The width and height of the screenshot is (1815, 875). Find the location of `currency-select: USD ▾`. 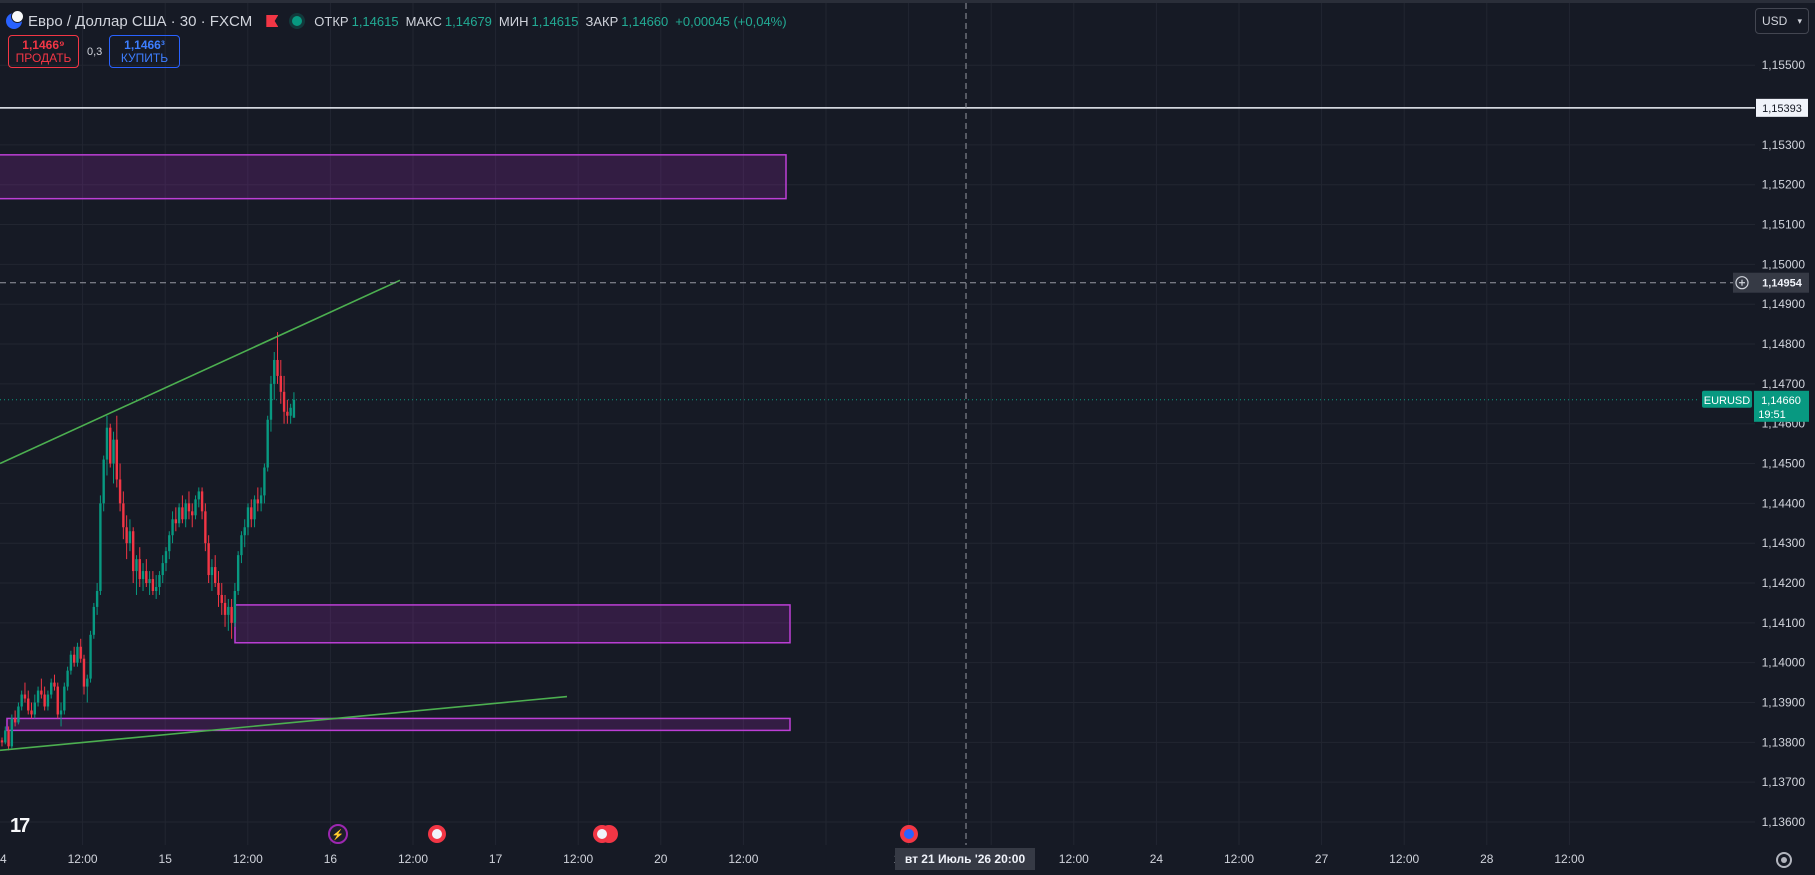

currency-select: USD ▾ is located at coordinates (1782, 21).